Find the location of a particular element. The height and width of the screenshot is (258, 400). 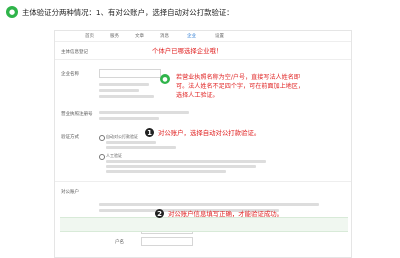

step-1-text: 对公账户，选择自动对公打款验证。 is located at coordinates (209, 133).